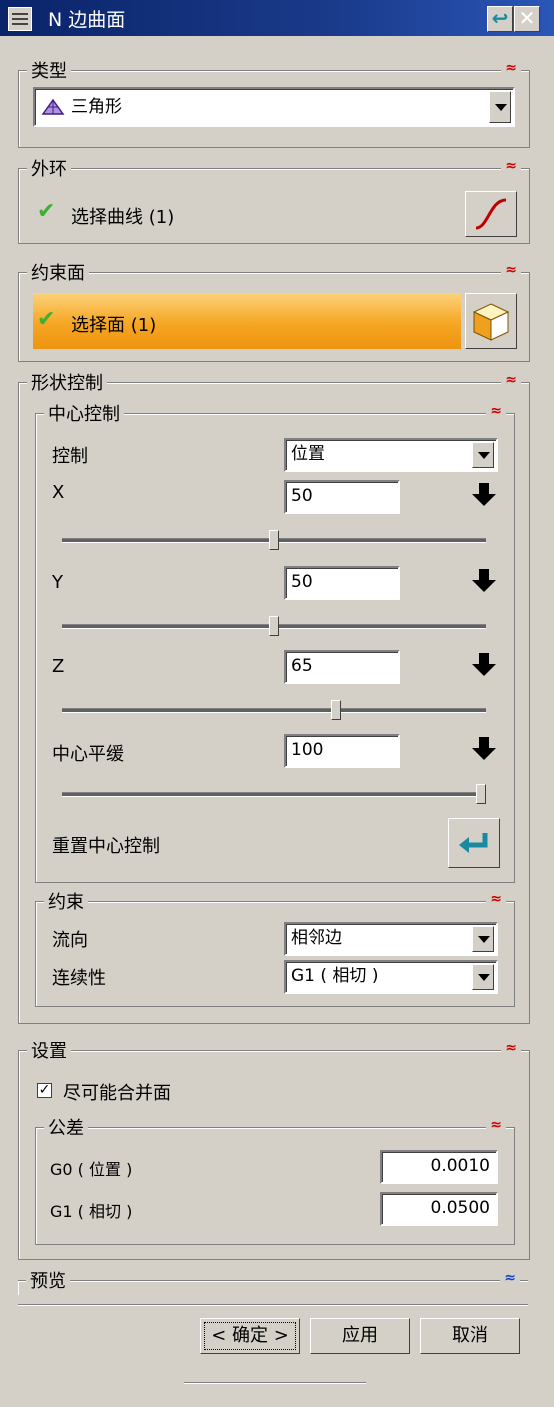 The width and height of the screenshot is (554, 1407). What do you see at coordinates (302, 582) in the screenshot?
I see `y-value: 50` at bounding box center [302, 582].